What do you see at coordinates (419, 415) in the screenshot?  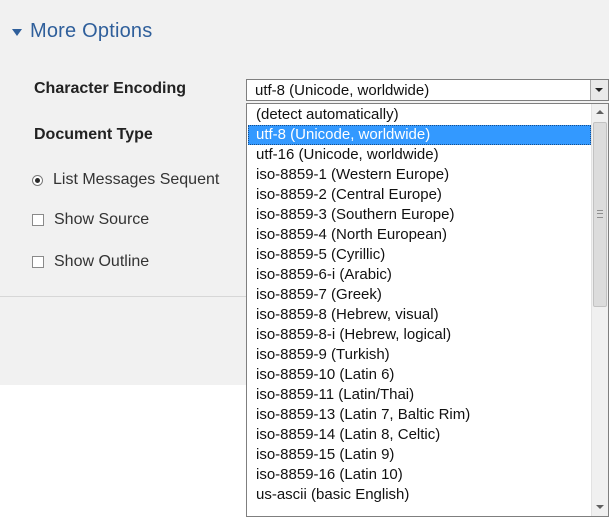 I see `encoding-option: iso-8859-13 (Latin 7, Baltic Rim)` at bounding box center [419, 415].